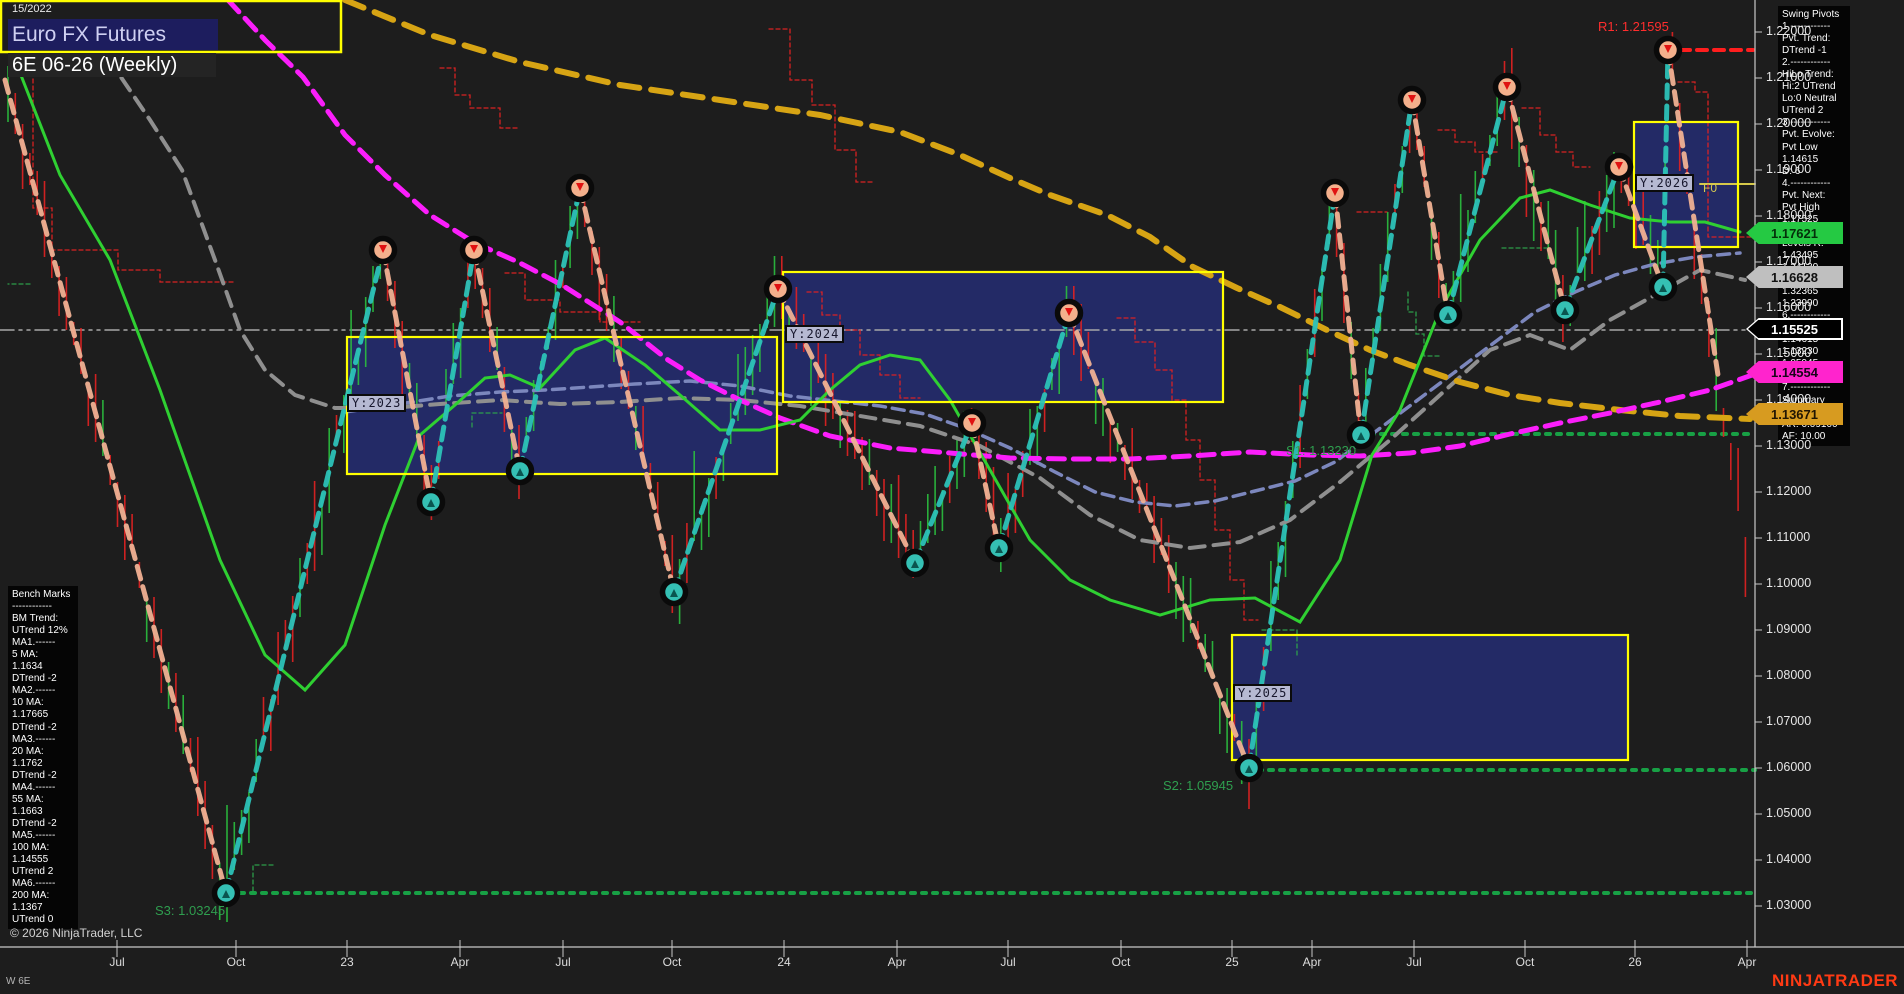  I want to click on year-chip-2025: Y:2025, so click(1263, 693).